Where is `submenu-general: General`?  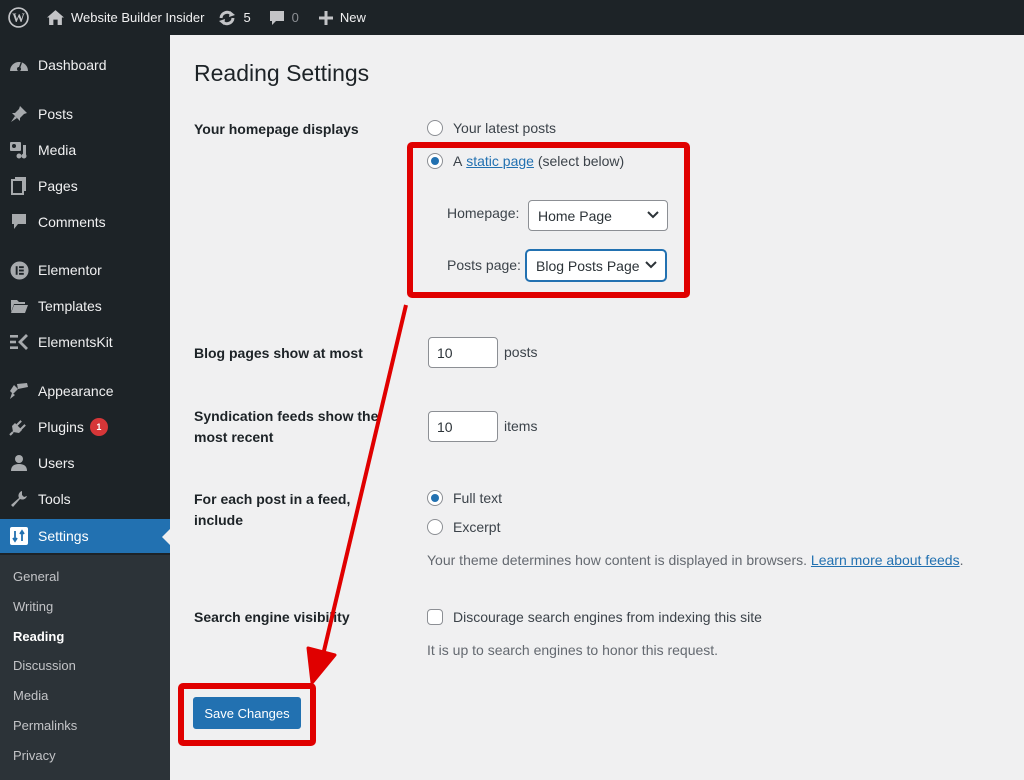
submenu-general: General is located at coordinates (36, 576).